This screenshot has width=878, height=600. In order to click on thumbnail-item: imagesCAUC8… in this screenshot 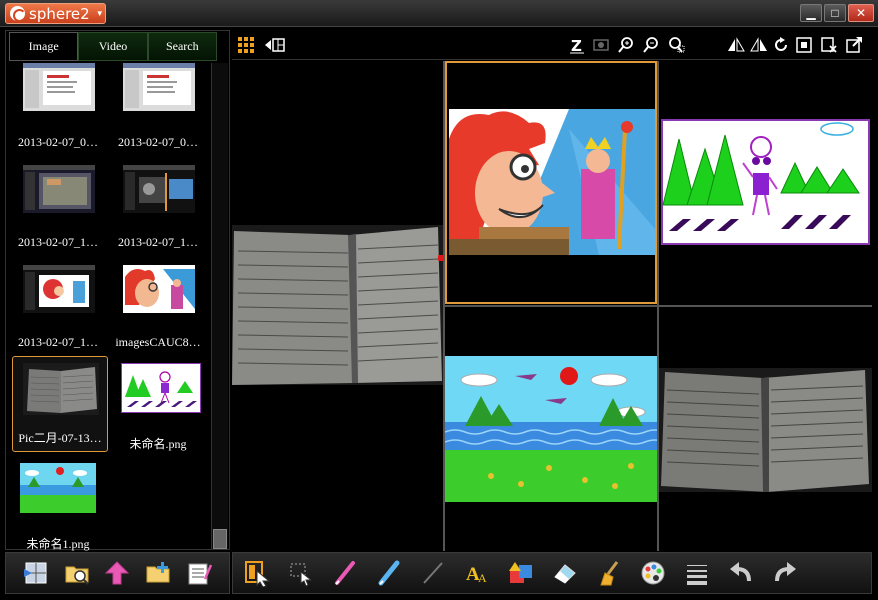, I will do `click(158, 311)`.